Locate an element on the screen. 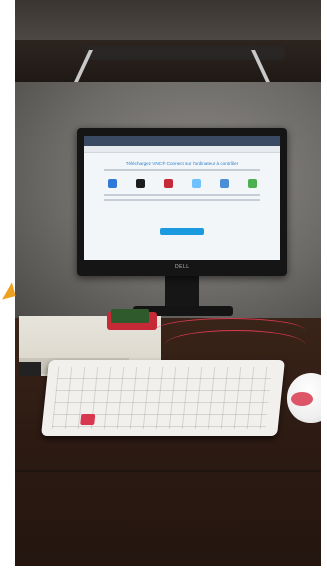 The image size is (327, 574). book-cover-dark is located at coordinates (30, 369).